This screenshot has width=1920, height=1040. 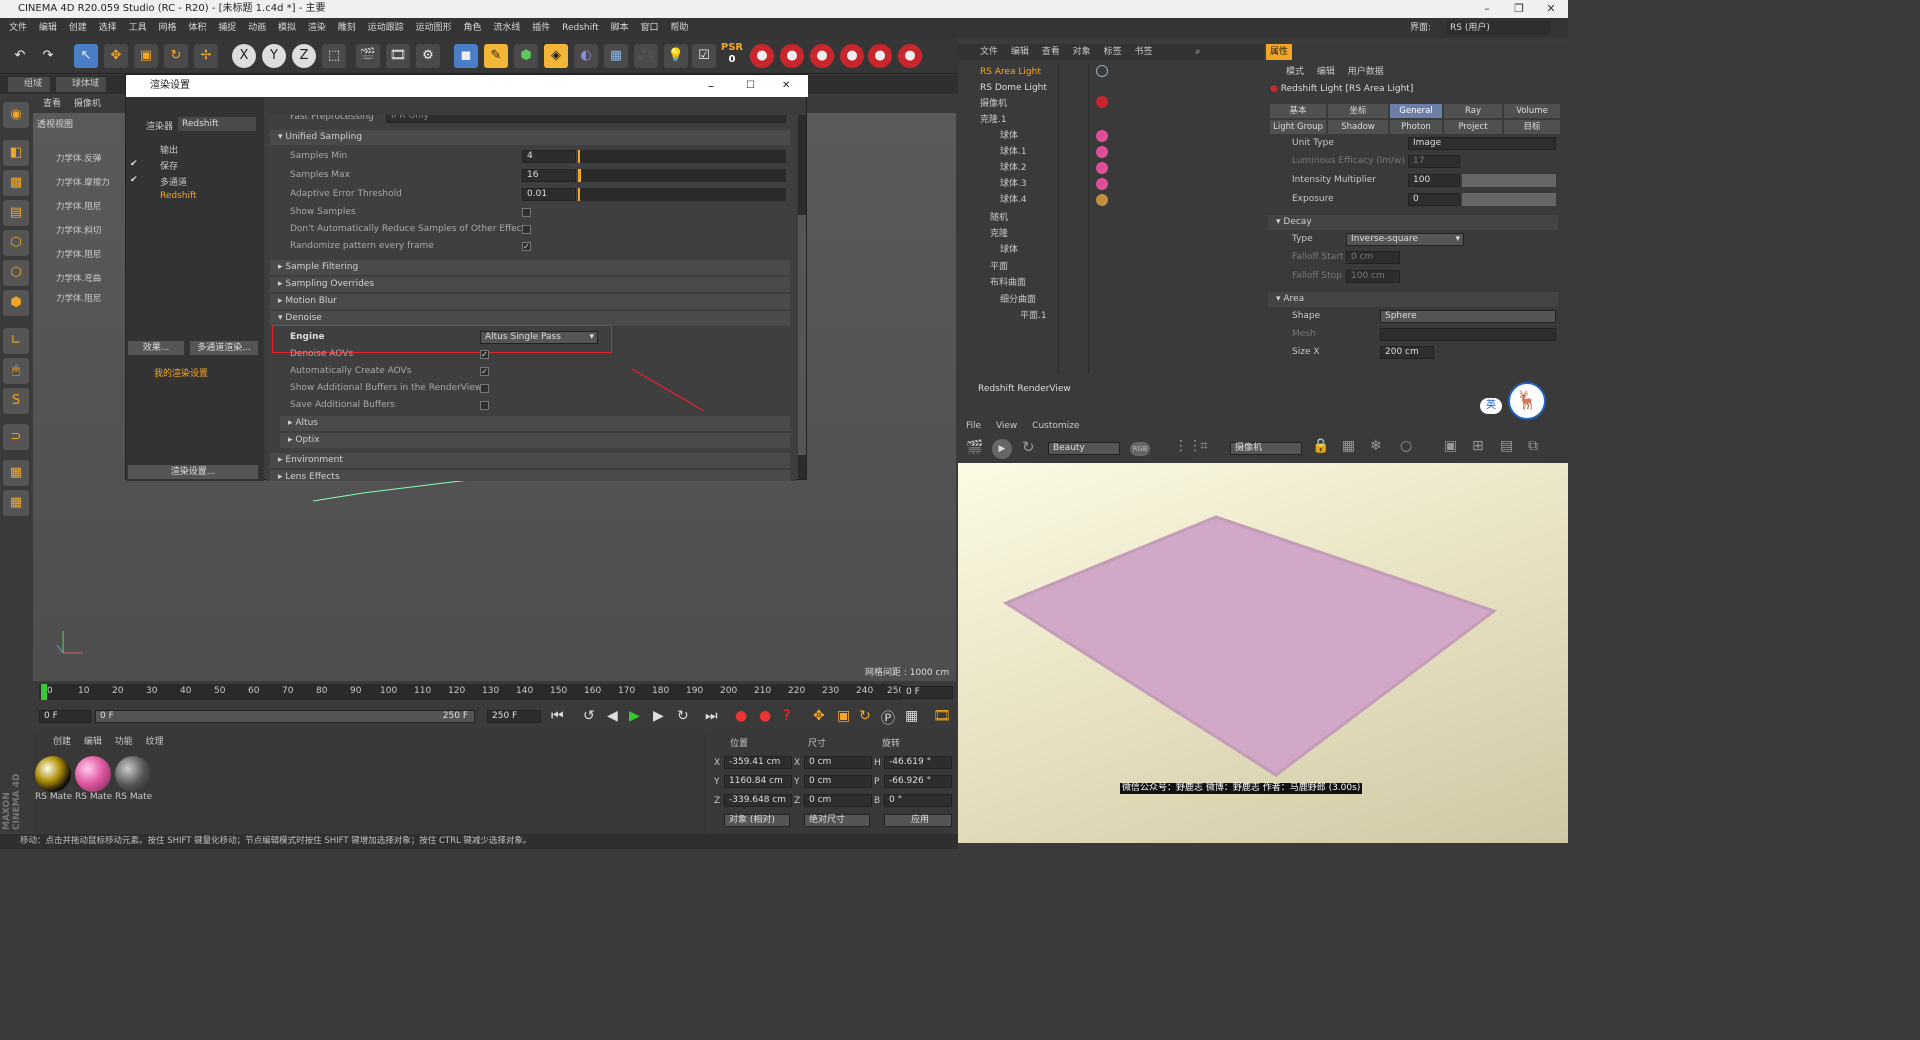 I want to click on tab-project: Project, so click(x=1473, y=127).